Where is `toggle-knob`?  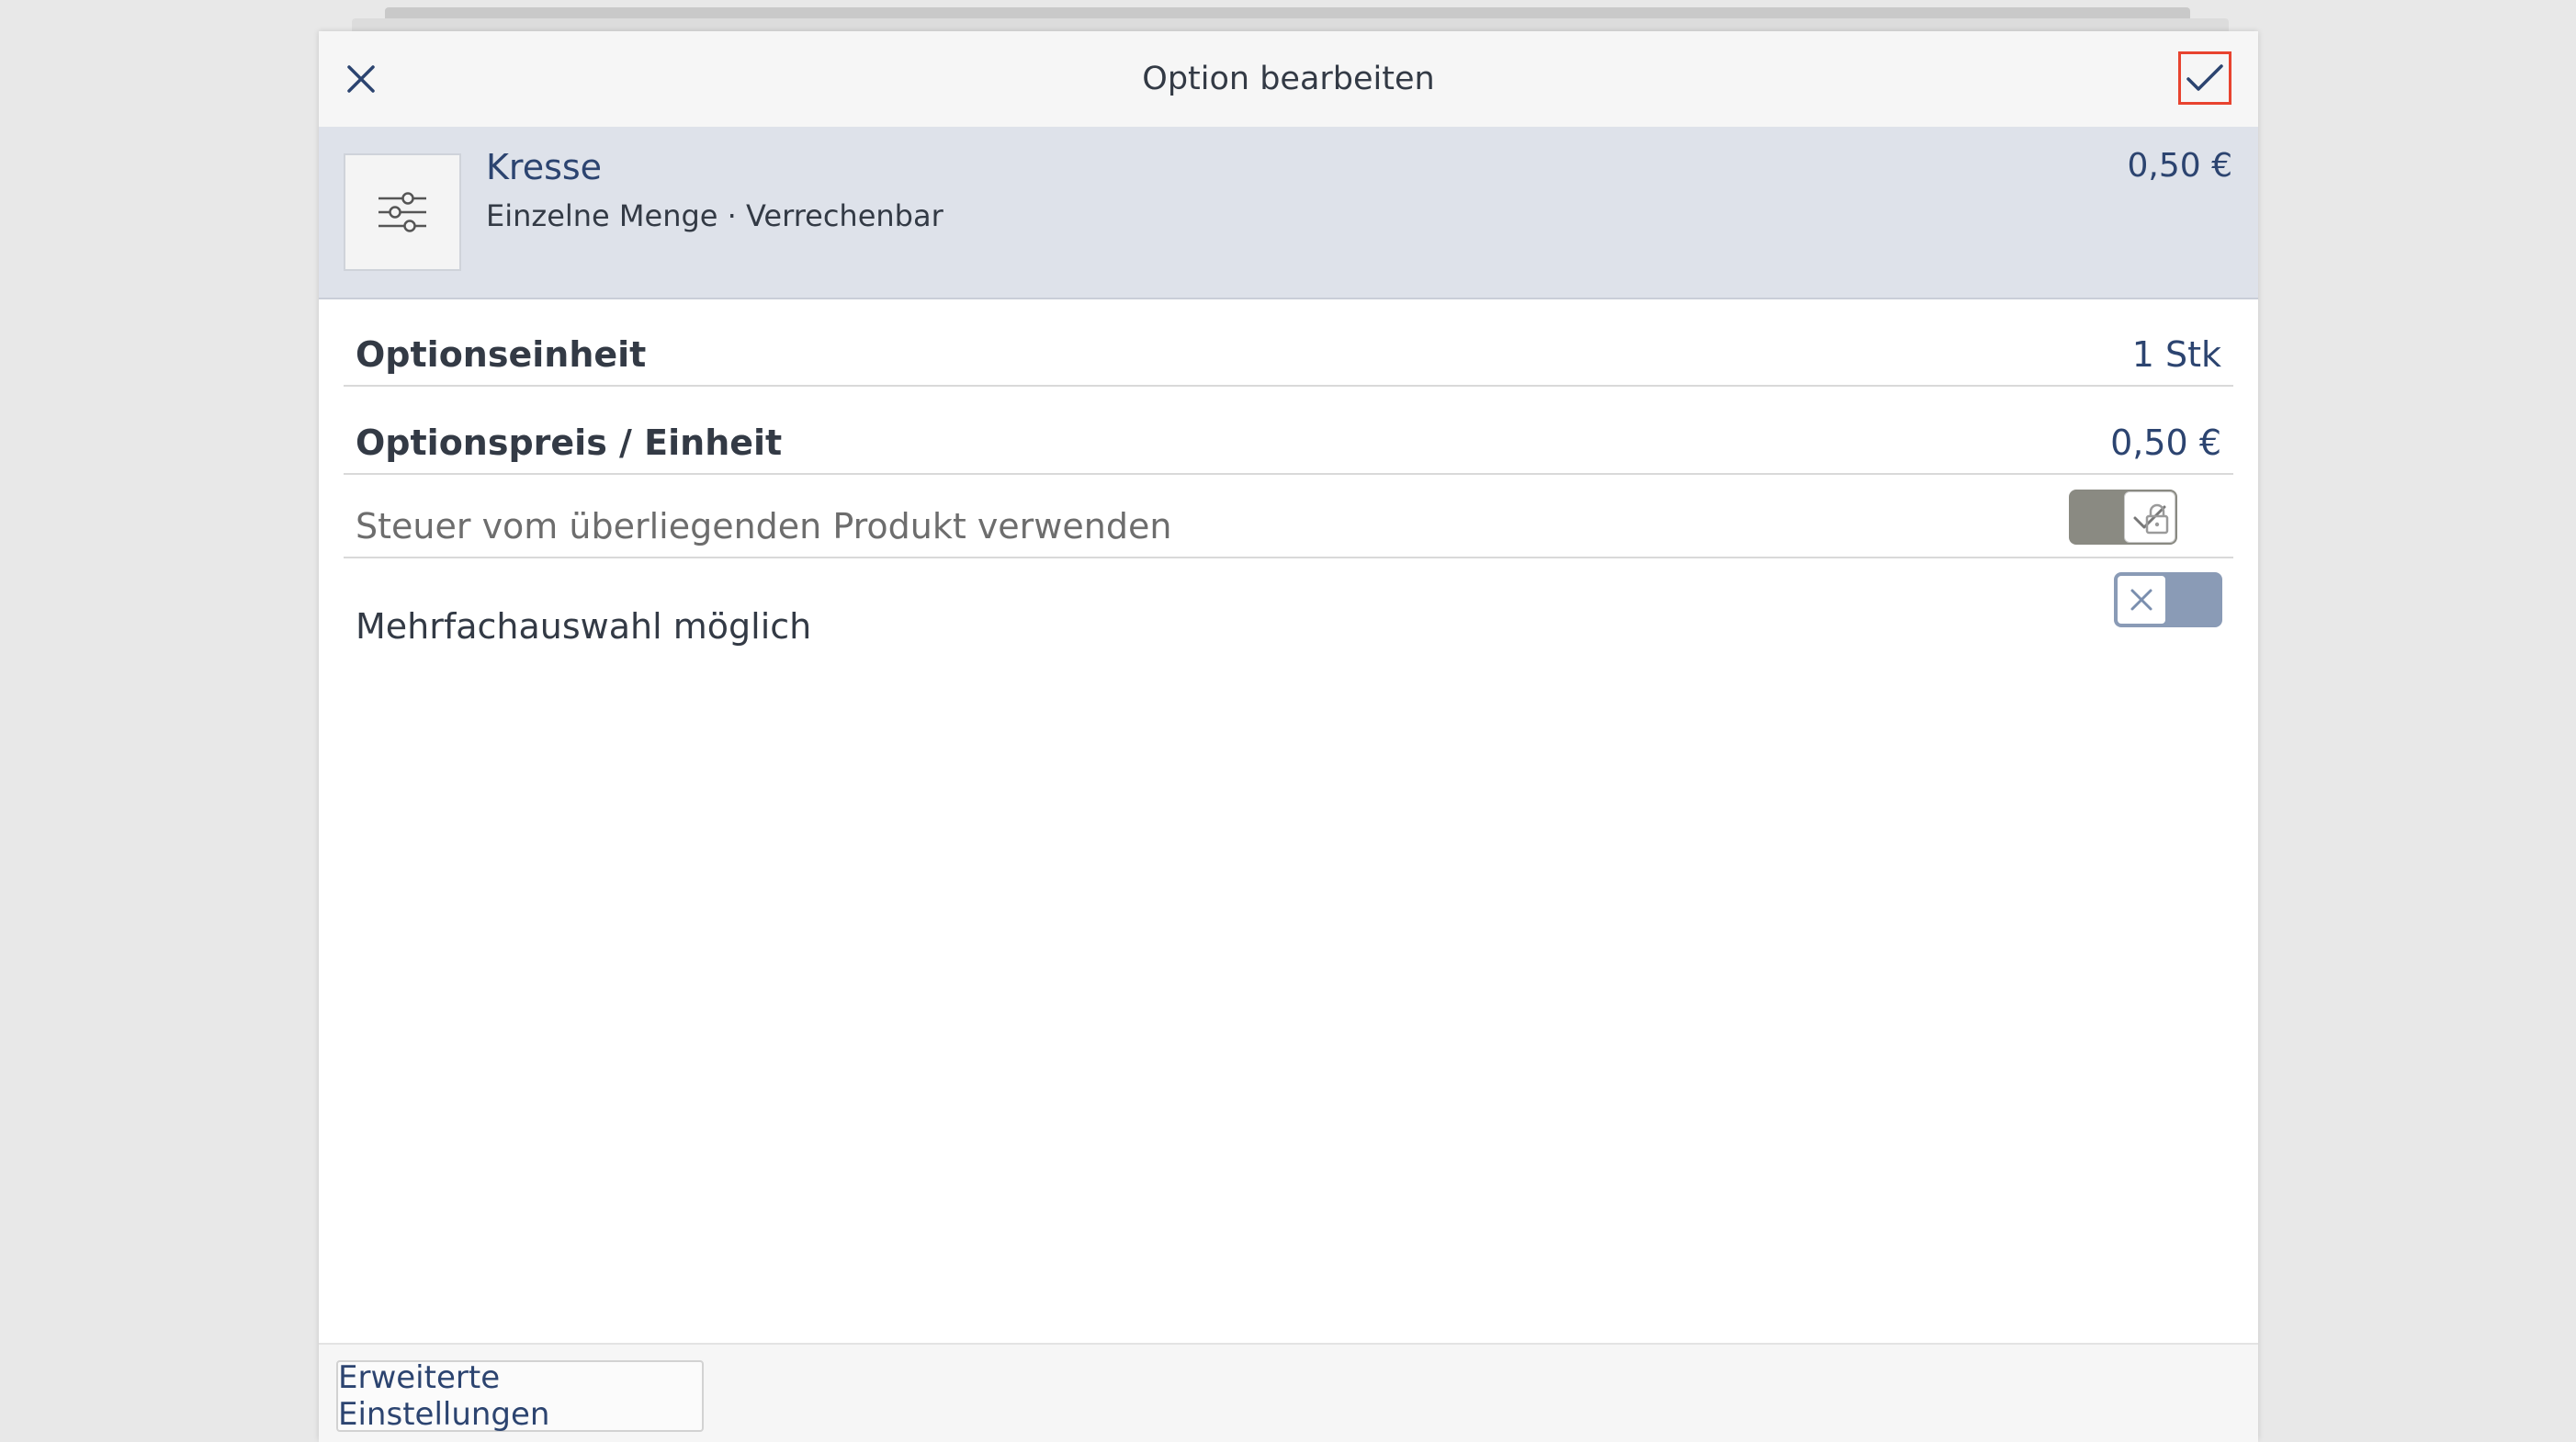
toggle-knob is located at coordinates (2141, 599).